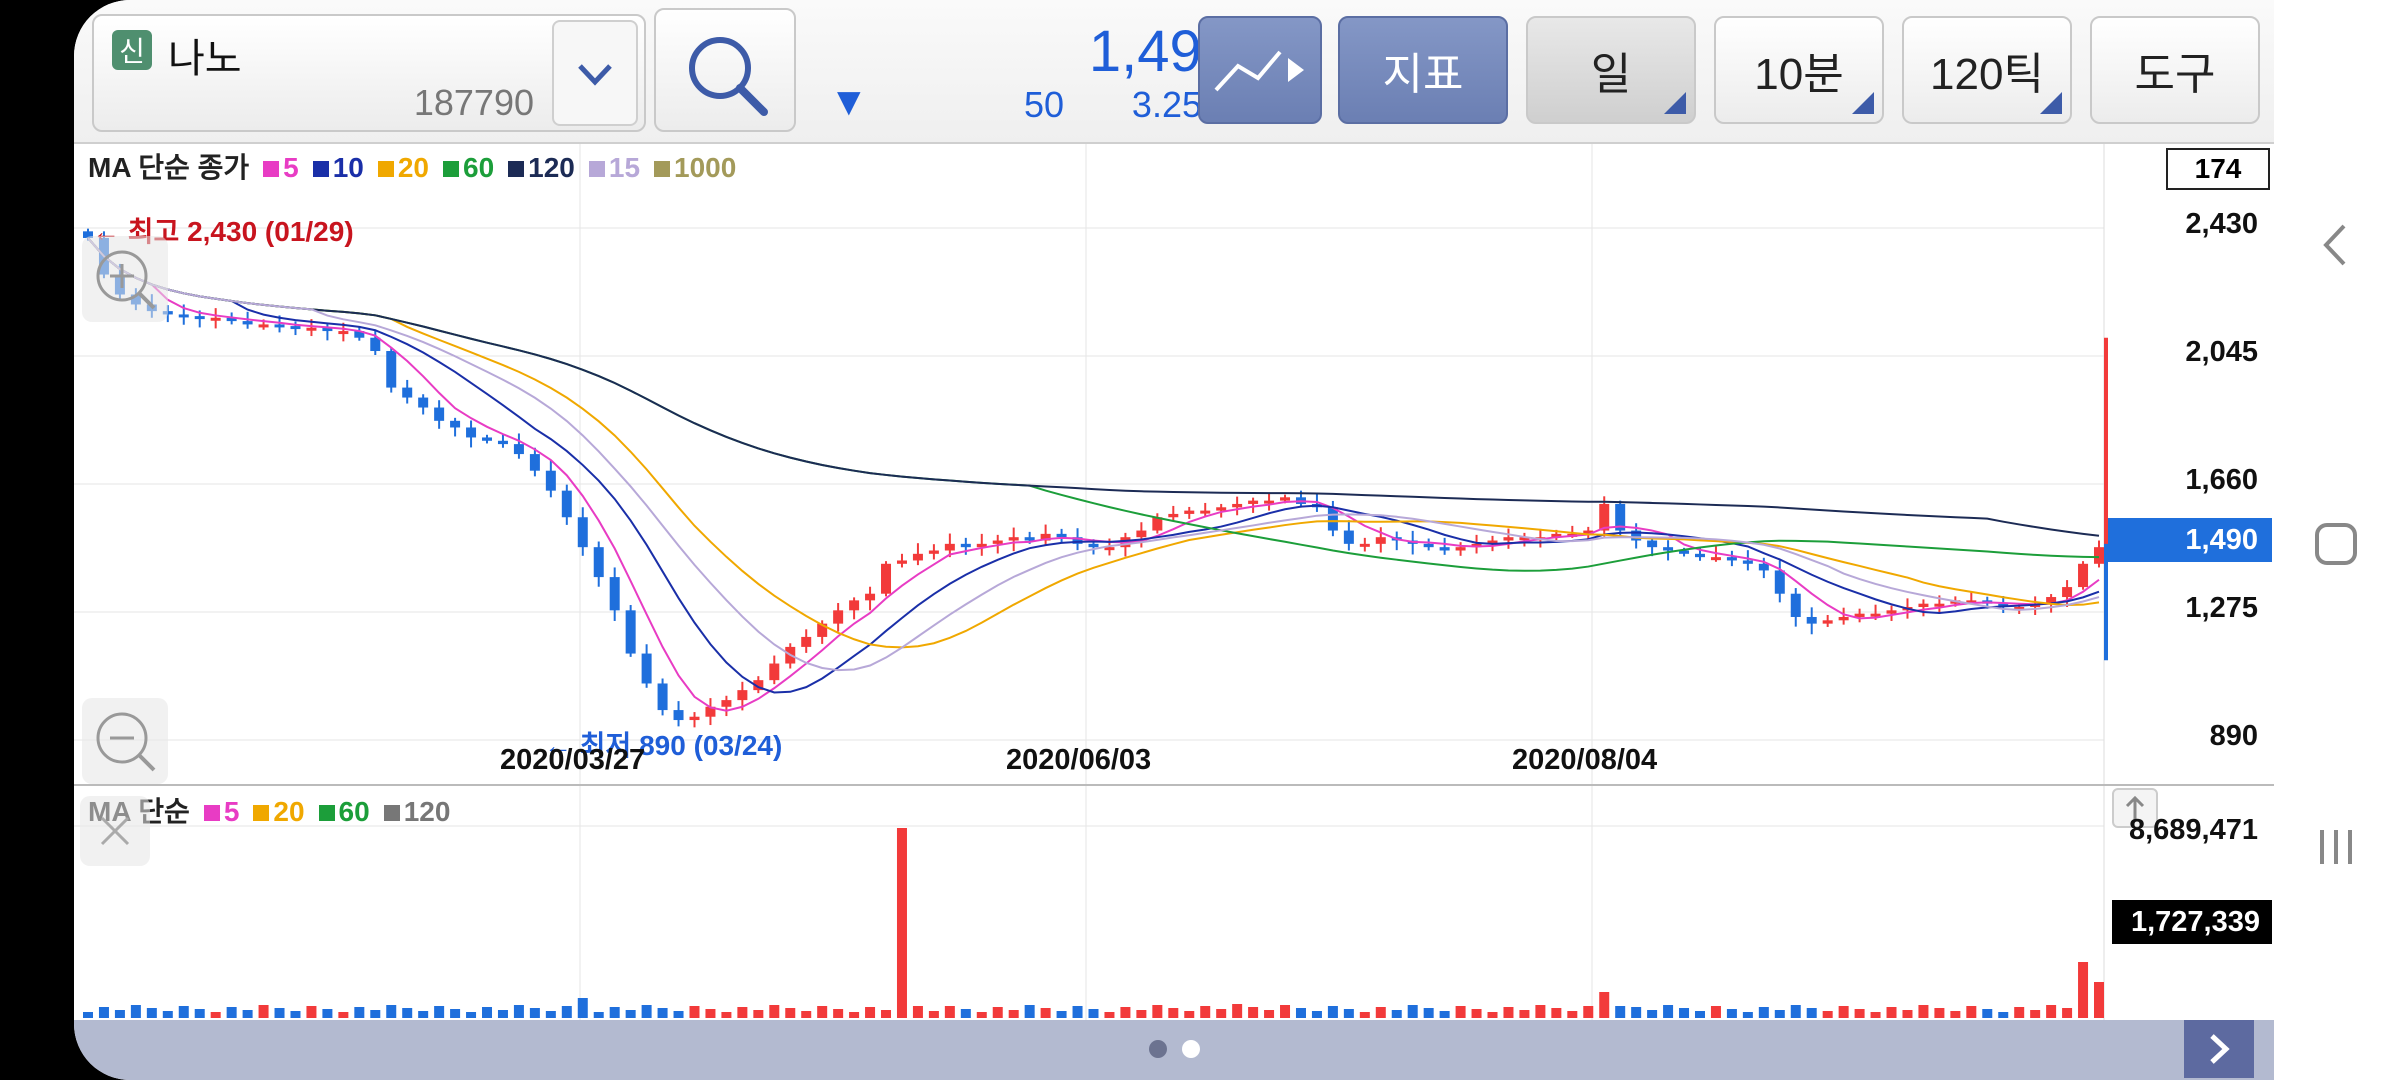 The image size is (2400, 1080). I want to click on y-tick-label: 890, so click(2233, 736).